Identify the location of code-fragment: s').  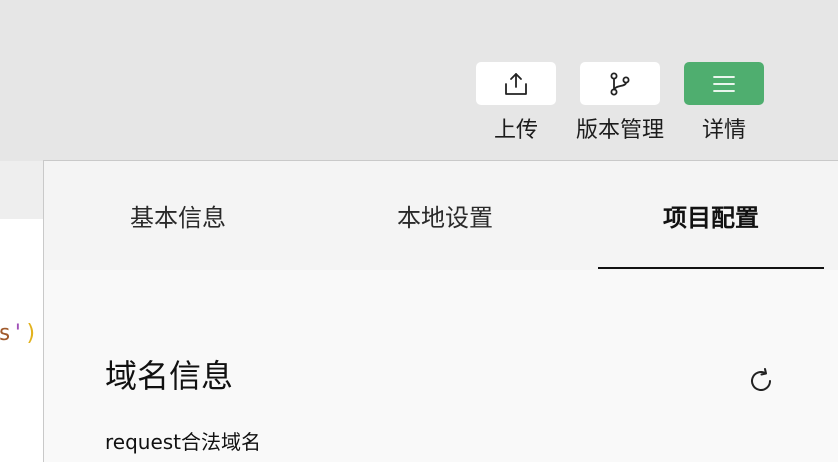
(19, 334).